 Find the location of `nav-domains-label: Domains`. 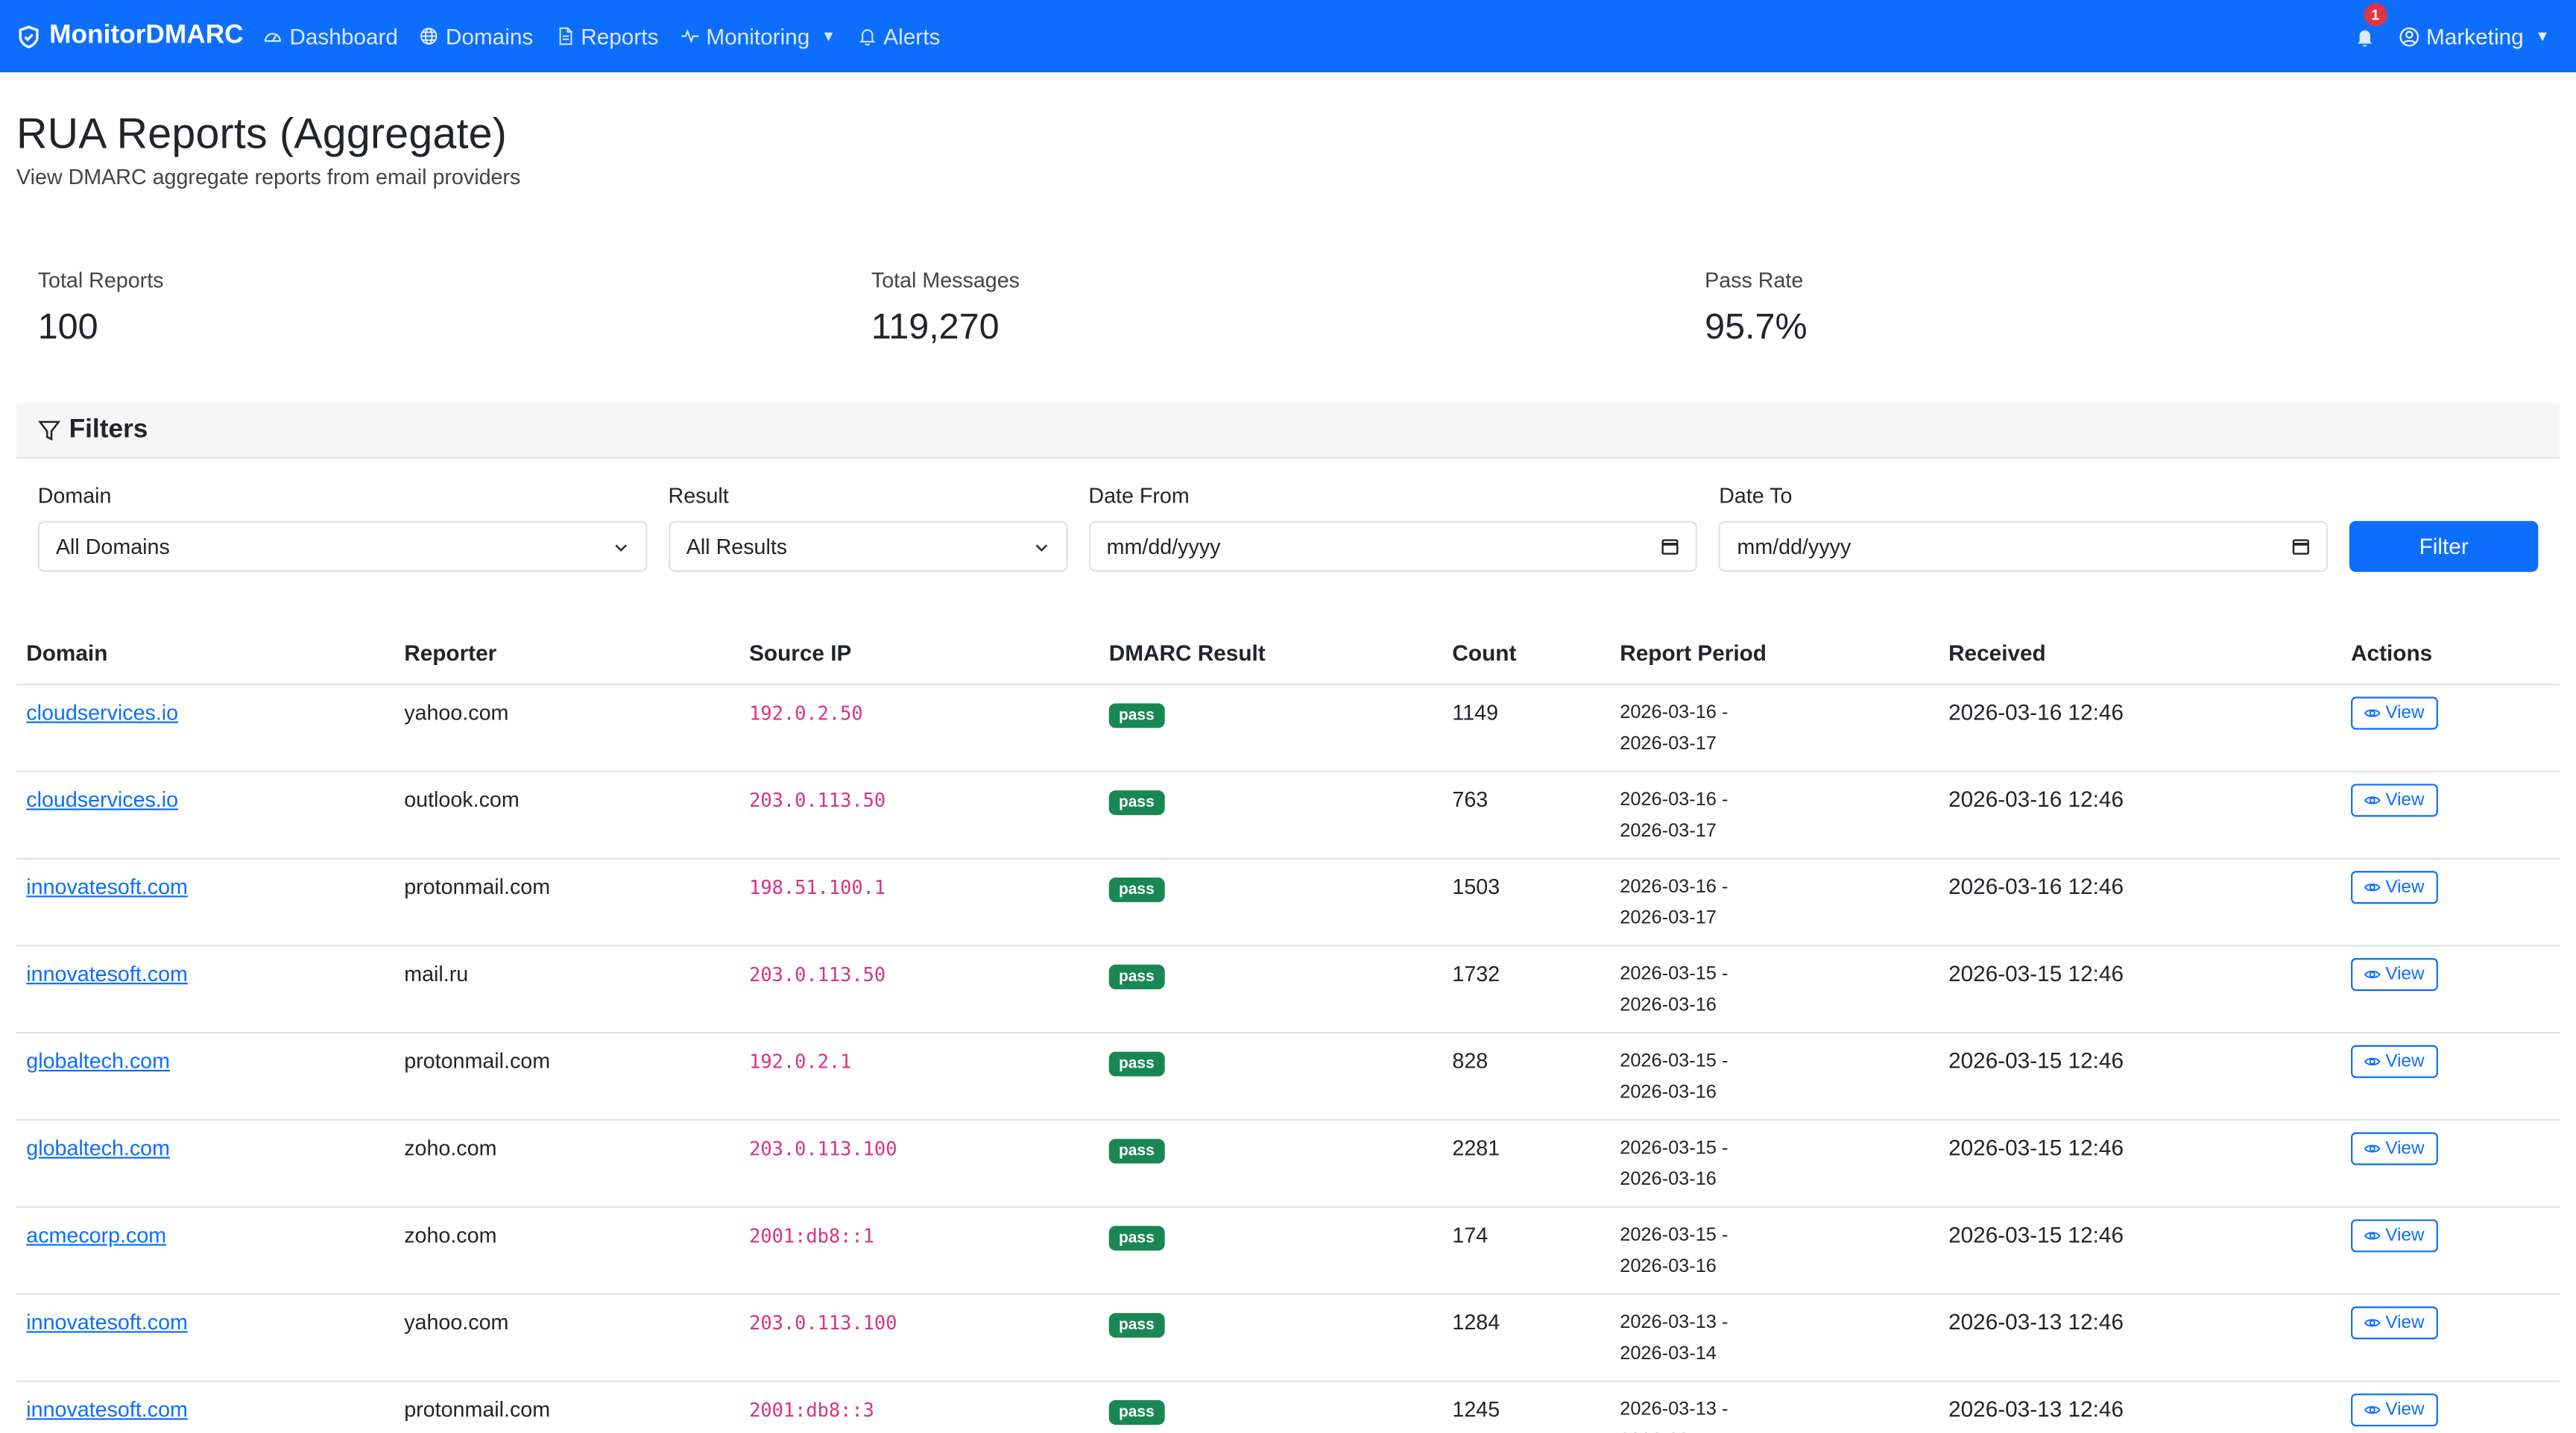

nav-domains-label: Domains is located at coordinates (489, 36).